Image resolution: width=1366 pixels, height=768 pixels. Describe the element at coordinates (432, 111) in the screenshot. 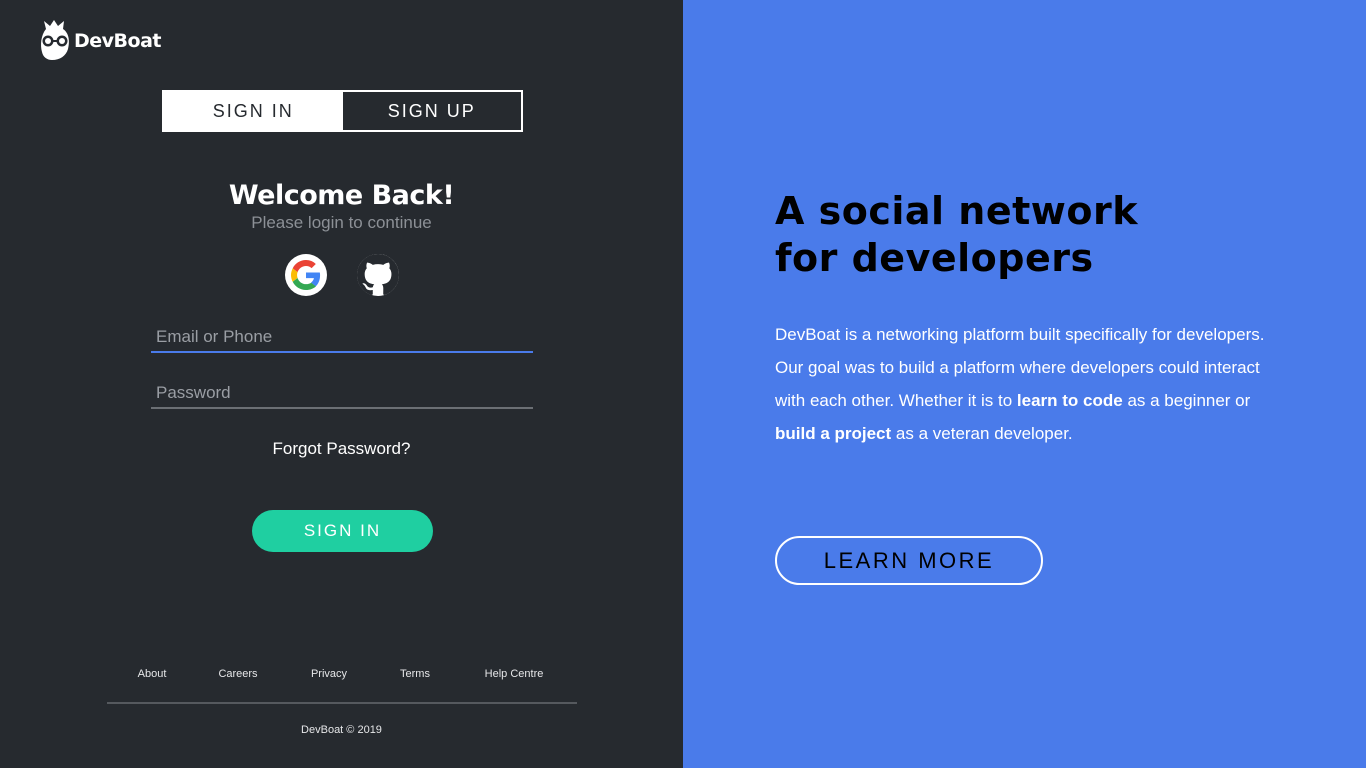

I see `tab-sign-up: SIGN UP` at that location.